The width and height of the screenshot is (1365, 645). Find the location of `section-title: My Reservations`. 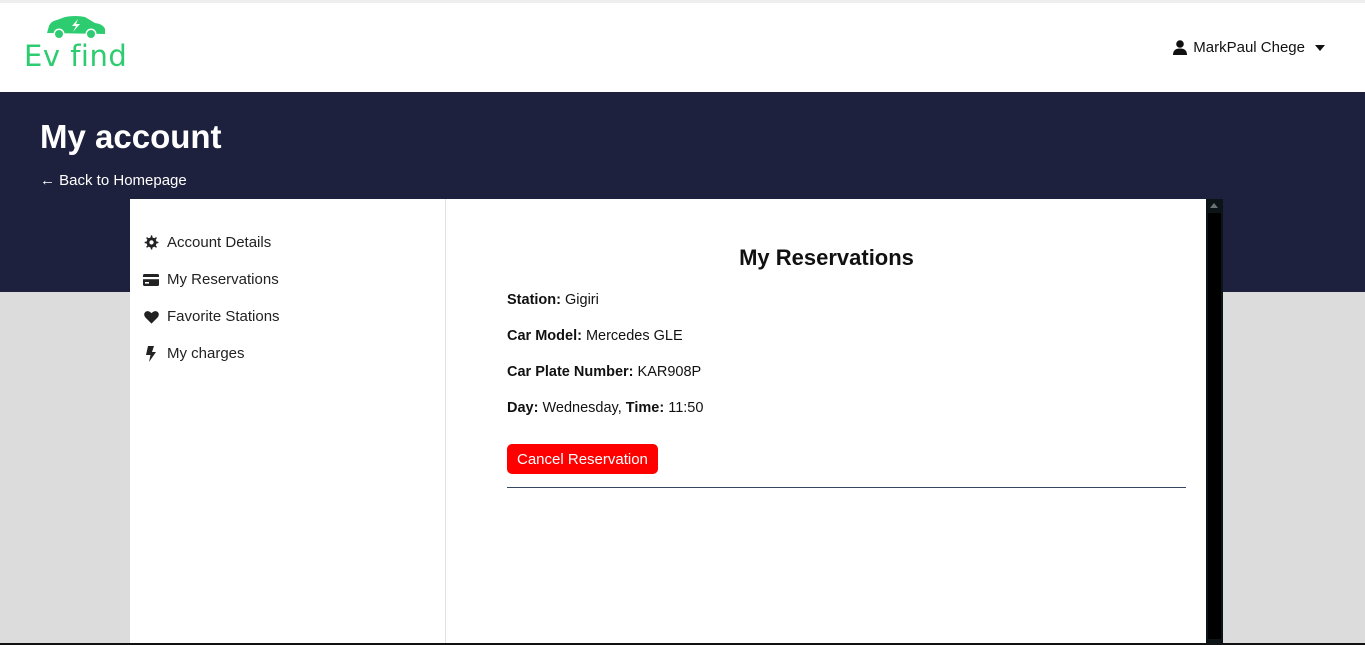

section-title: My Reservations is located at coordinates (826, 257).